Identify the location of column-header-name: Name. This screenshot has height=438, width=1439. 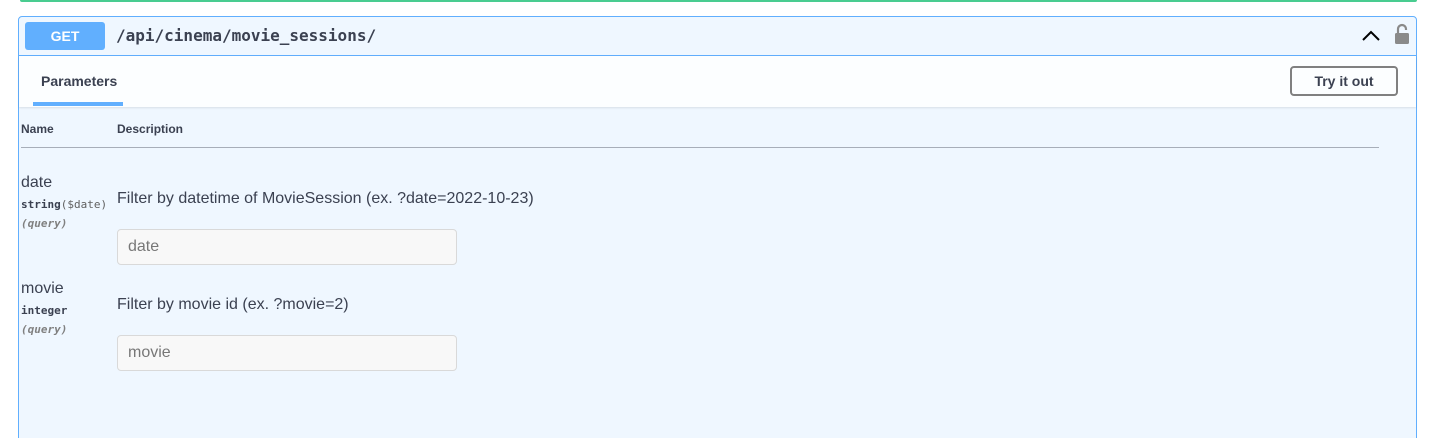
(37, 129).